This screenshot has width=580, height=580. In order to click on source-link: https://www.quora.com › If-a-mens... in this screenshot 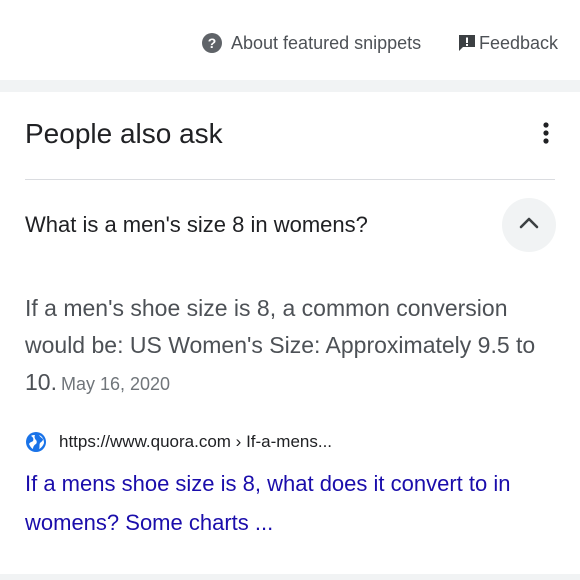, I will do `click(178, 442)`.